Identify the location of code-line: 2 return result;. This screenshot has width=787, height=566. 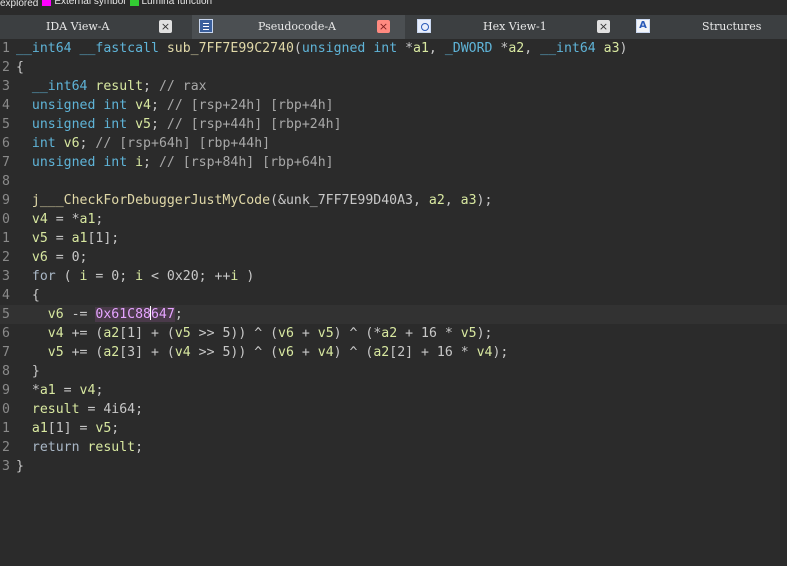
(393, 447).